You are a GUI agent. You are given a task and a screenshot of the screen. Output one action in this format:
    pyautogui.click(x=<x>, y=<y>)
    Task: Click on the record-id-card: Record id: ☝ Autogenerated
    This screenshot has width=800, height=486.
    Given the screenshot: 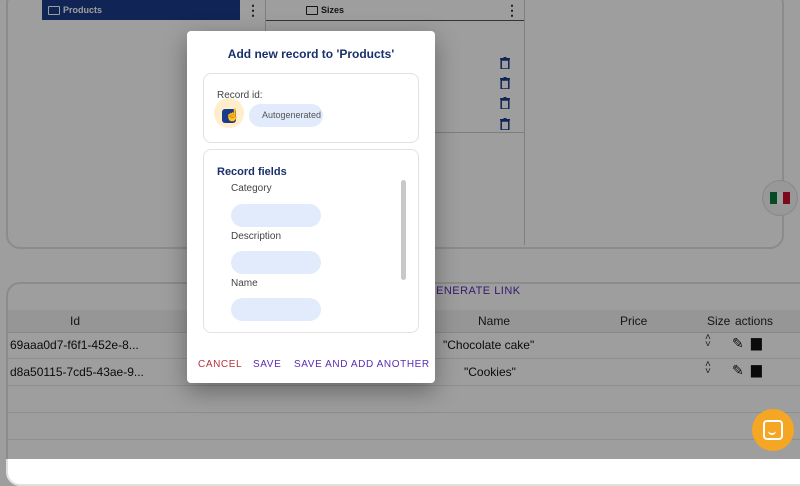 What is the action you would take?
    pyautogui.click(x=311, y=108)
    